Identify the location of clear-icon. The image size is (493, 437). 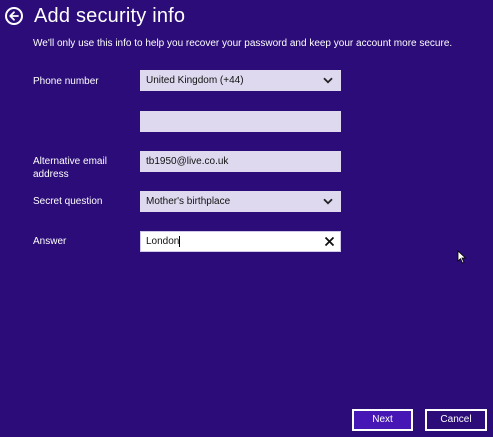
(329, 241).